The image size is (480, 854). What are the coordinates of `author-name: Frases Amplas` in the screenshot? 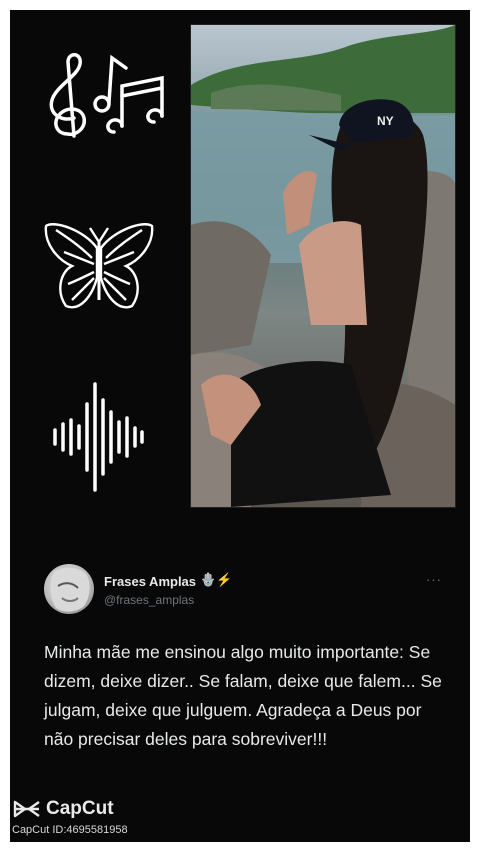 It's located at (150, 581).